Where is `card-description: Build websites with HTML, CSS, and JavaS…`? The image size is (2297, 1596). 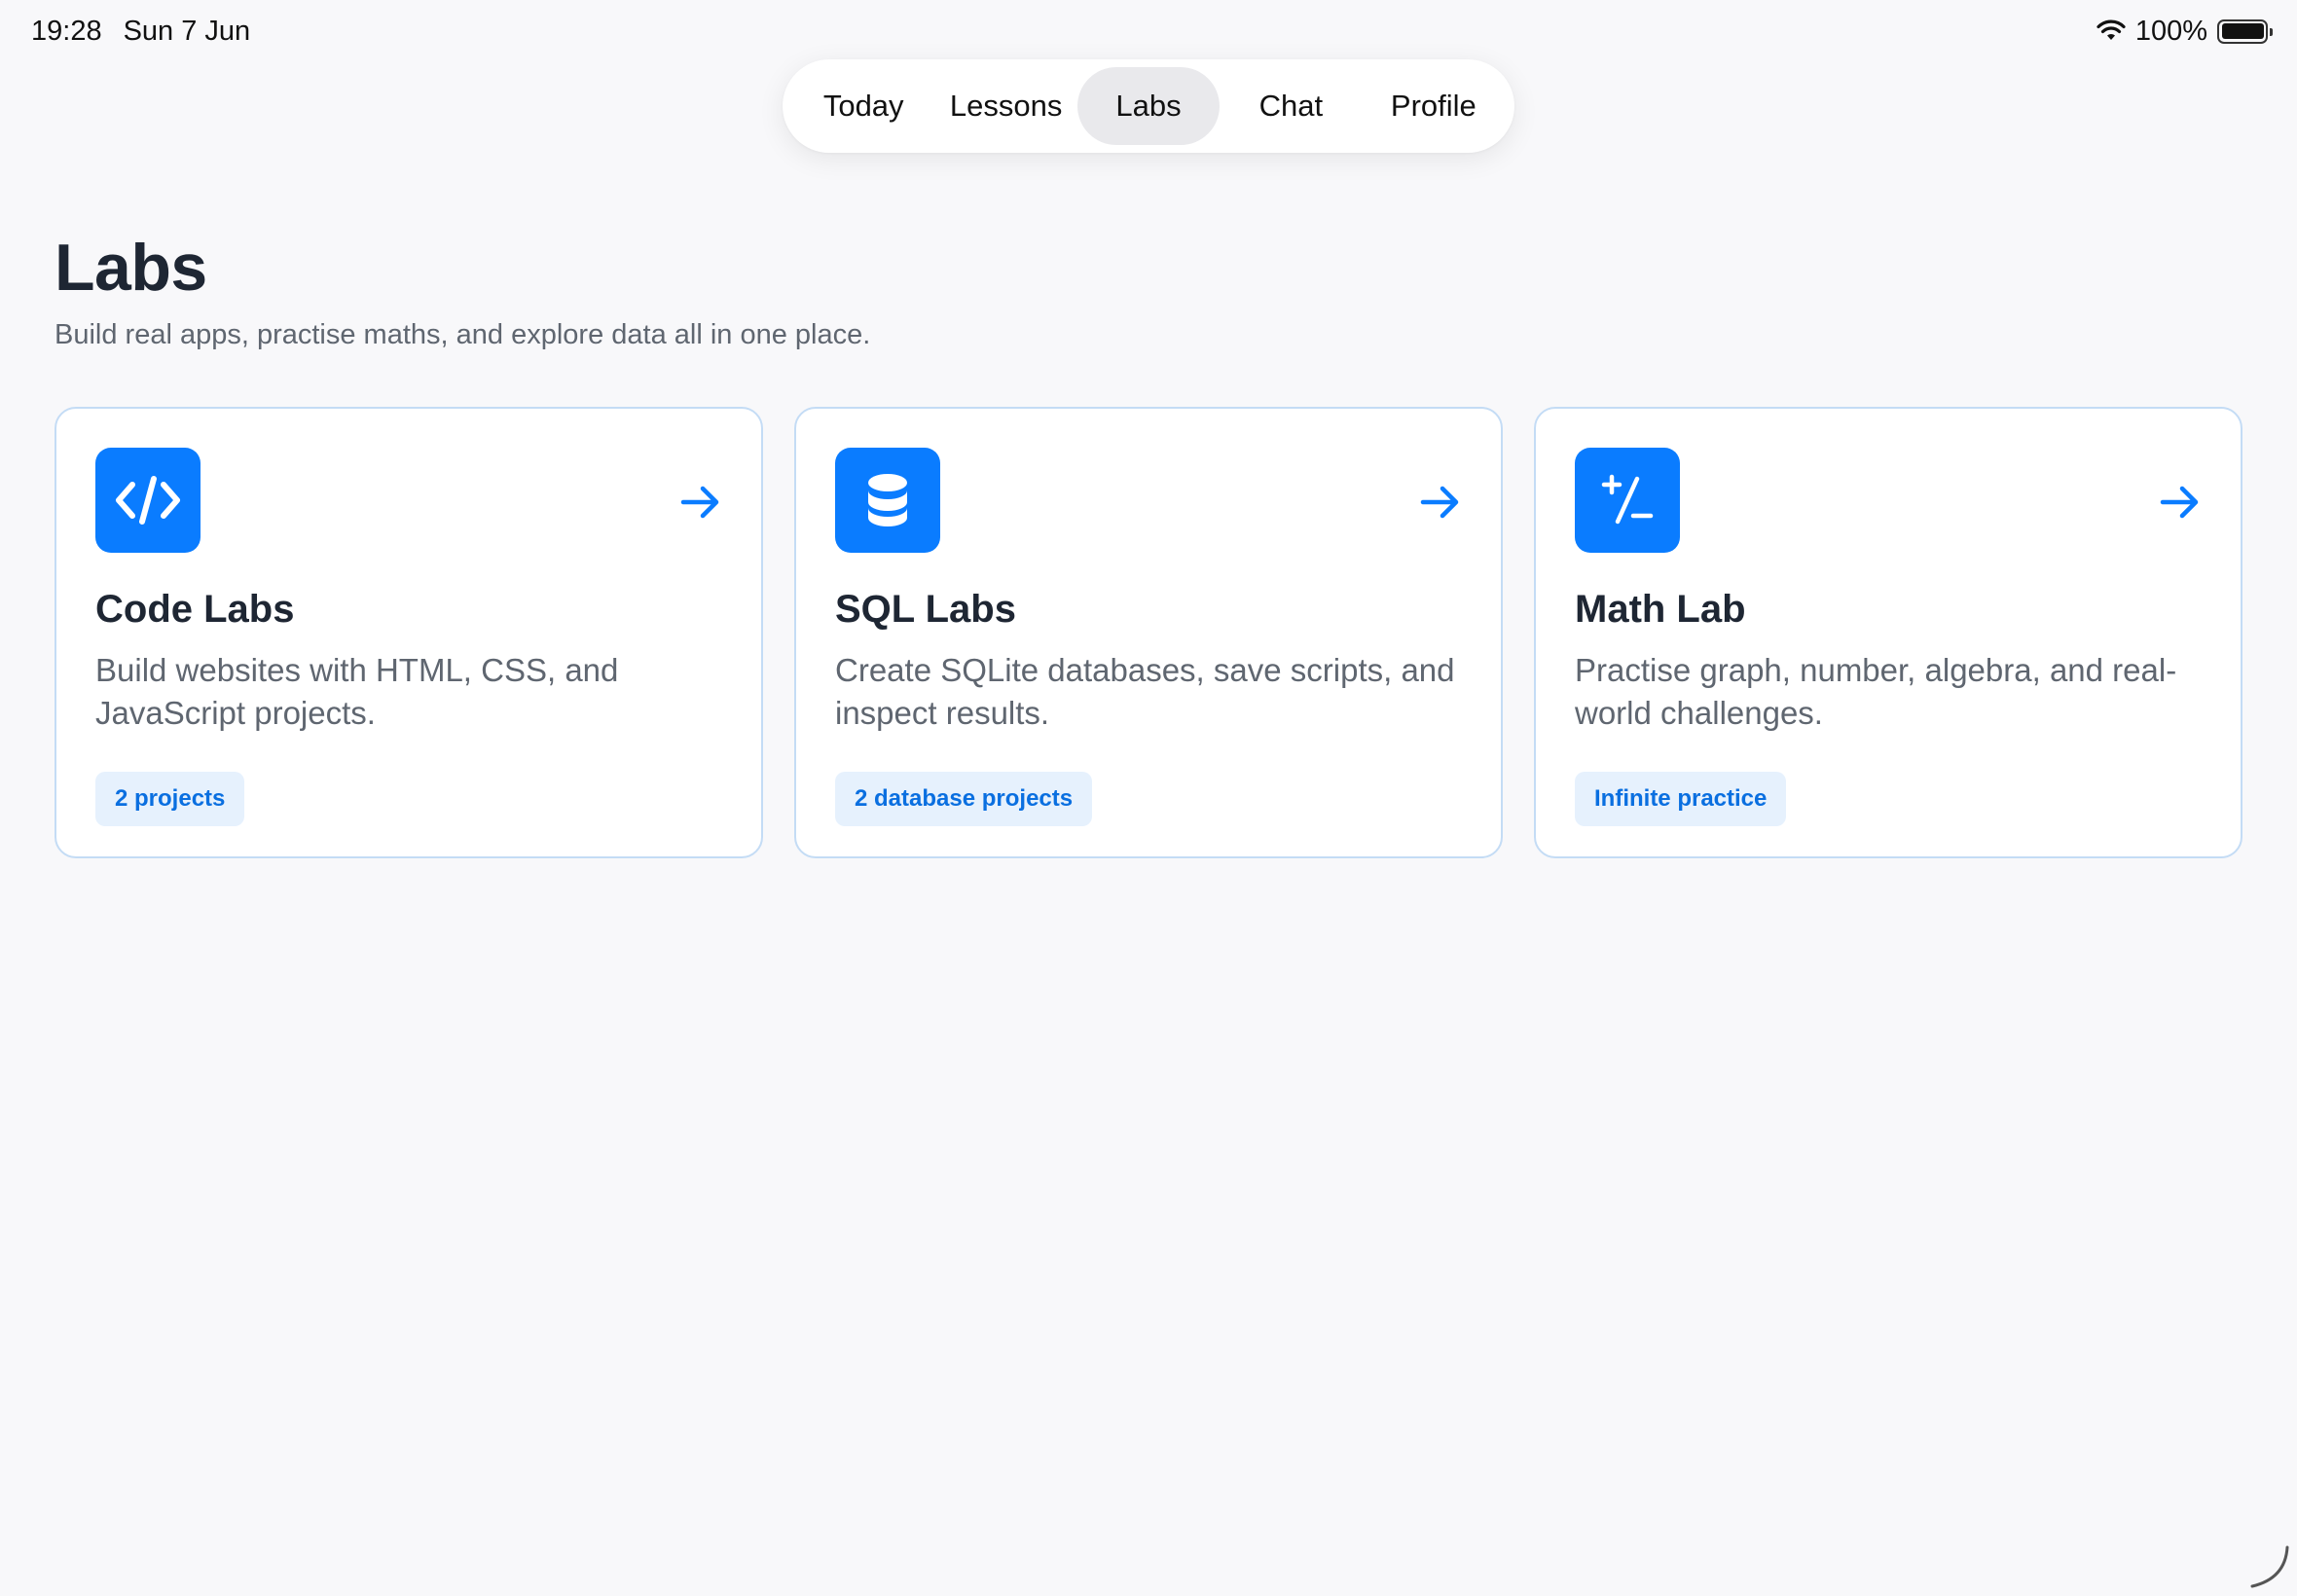 card-description: Build websites with HTML, CSS, and JavaS… is located at coordinates (357, 692).